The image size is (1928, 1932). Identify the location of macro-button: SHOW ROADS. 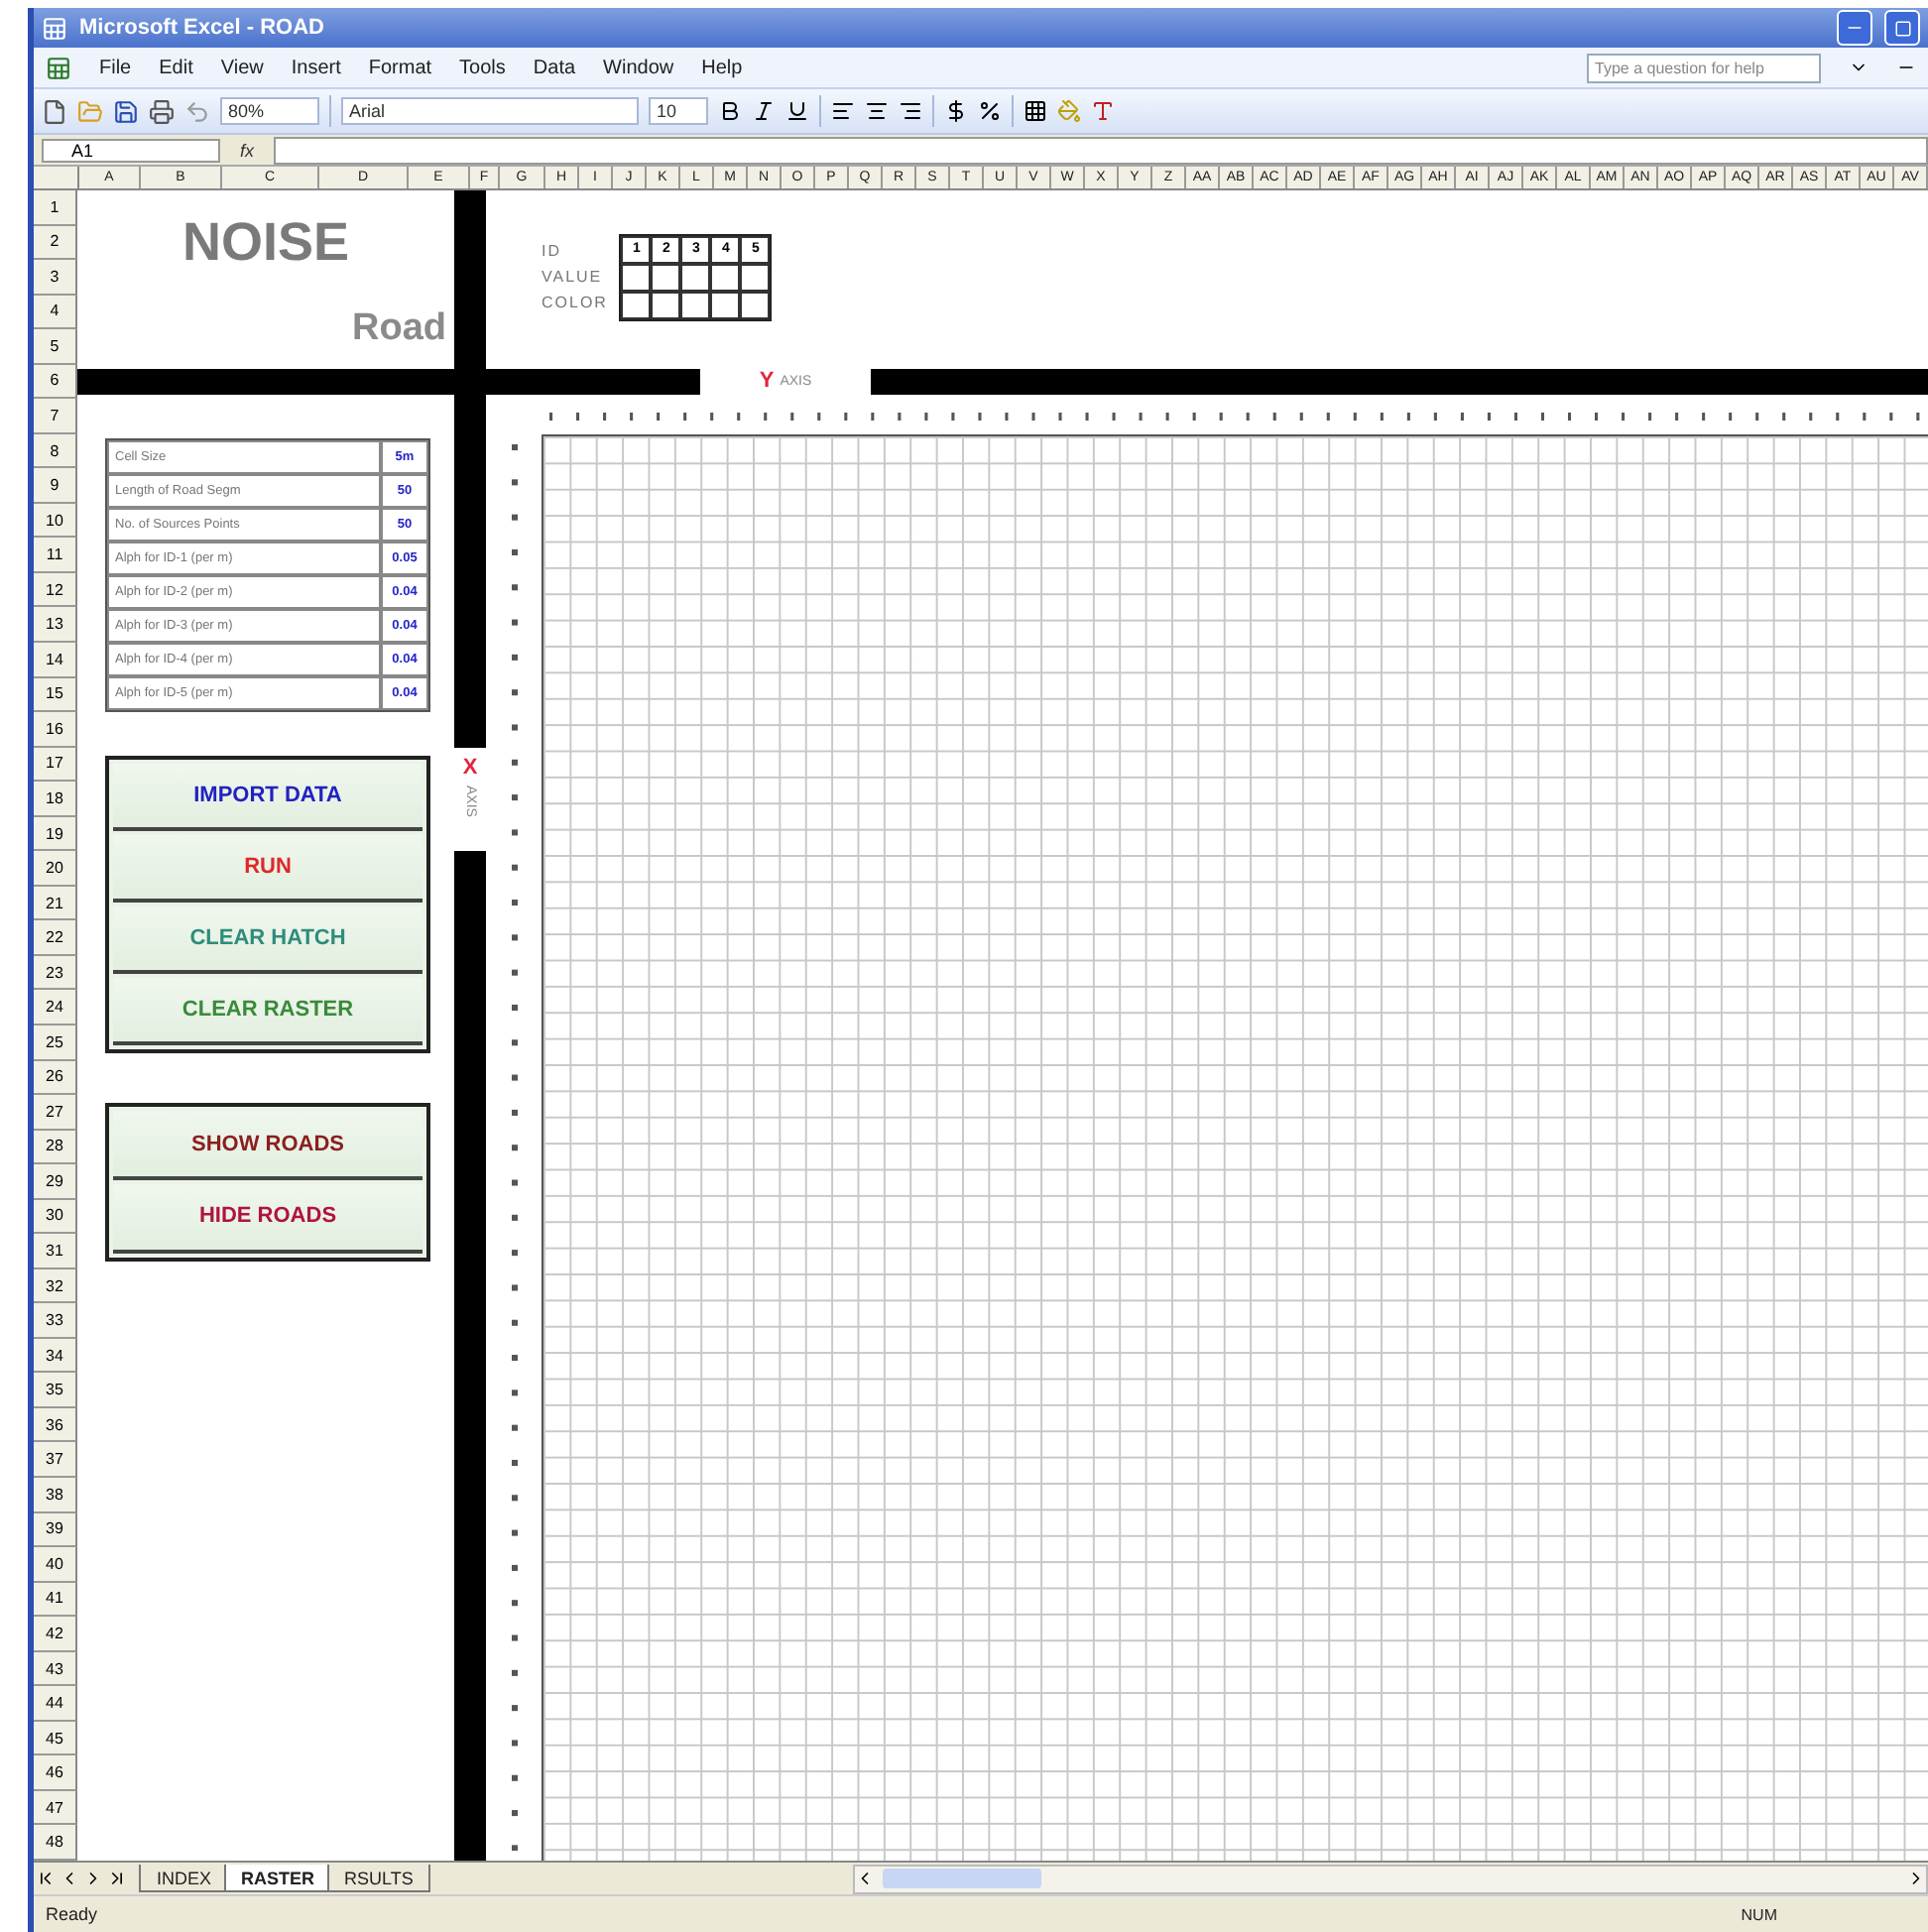
(267, 1145).